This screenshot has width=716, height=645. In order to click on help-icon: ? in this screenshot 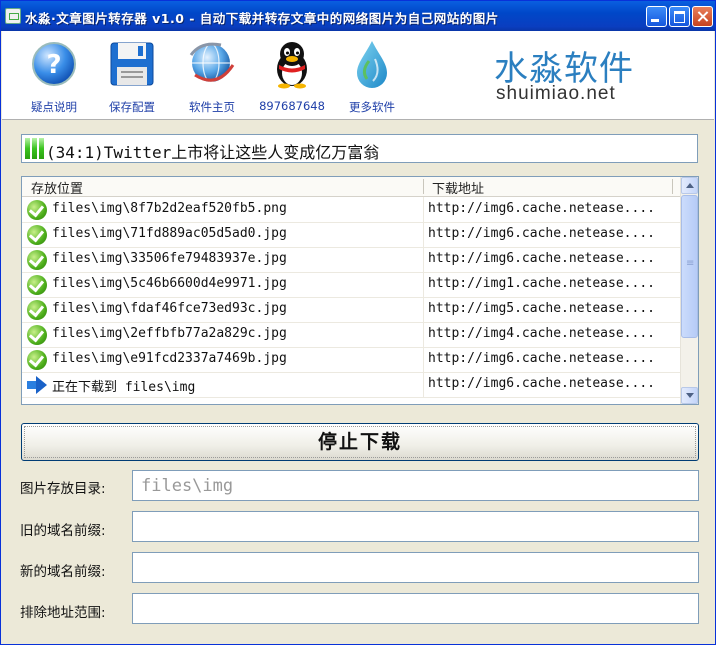, I will do `click(54, 64)`.